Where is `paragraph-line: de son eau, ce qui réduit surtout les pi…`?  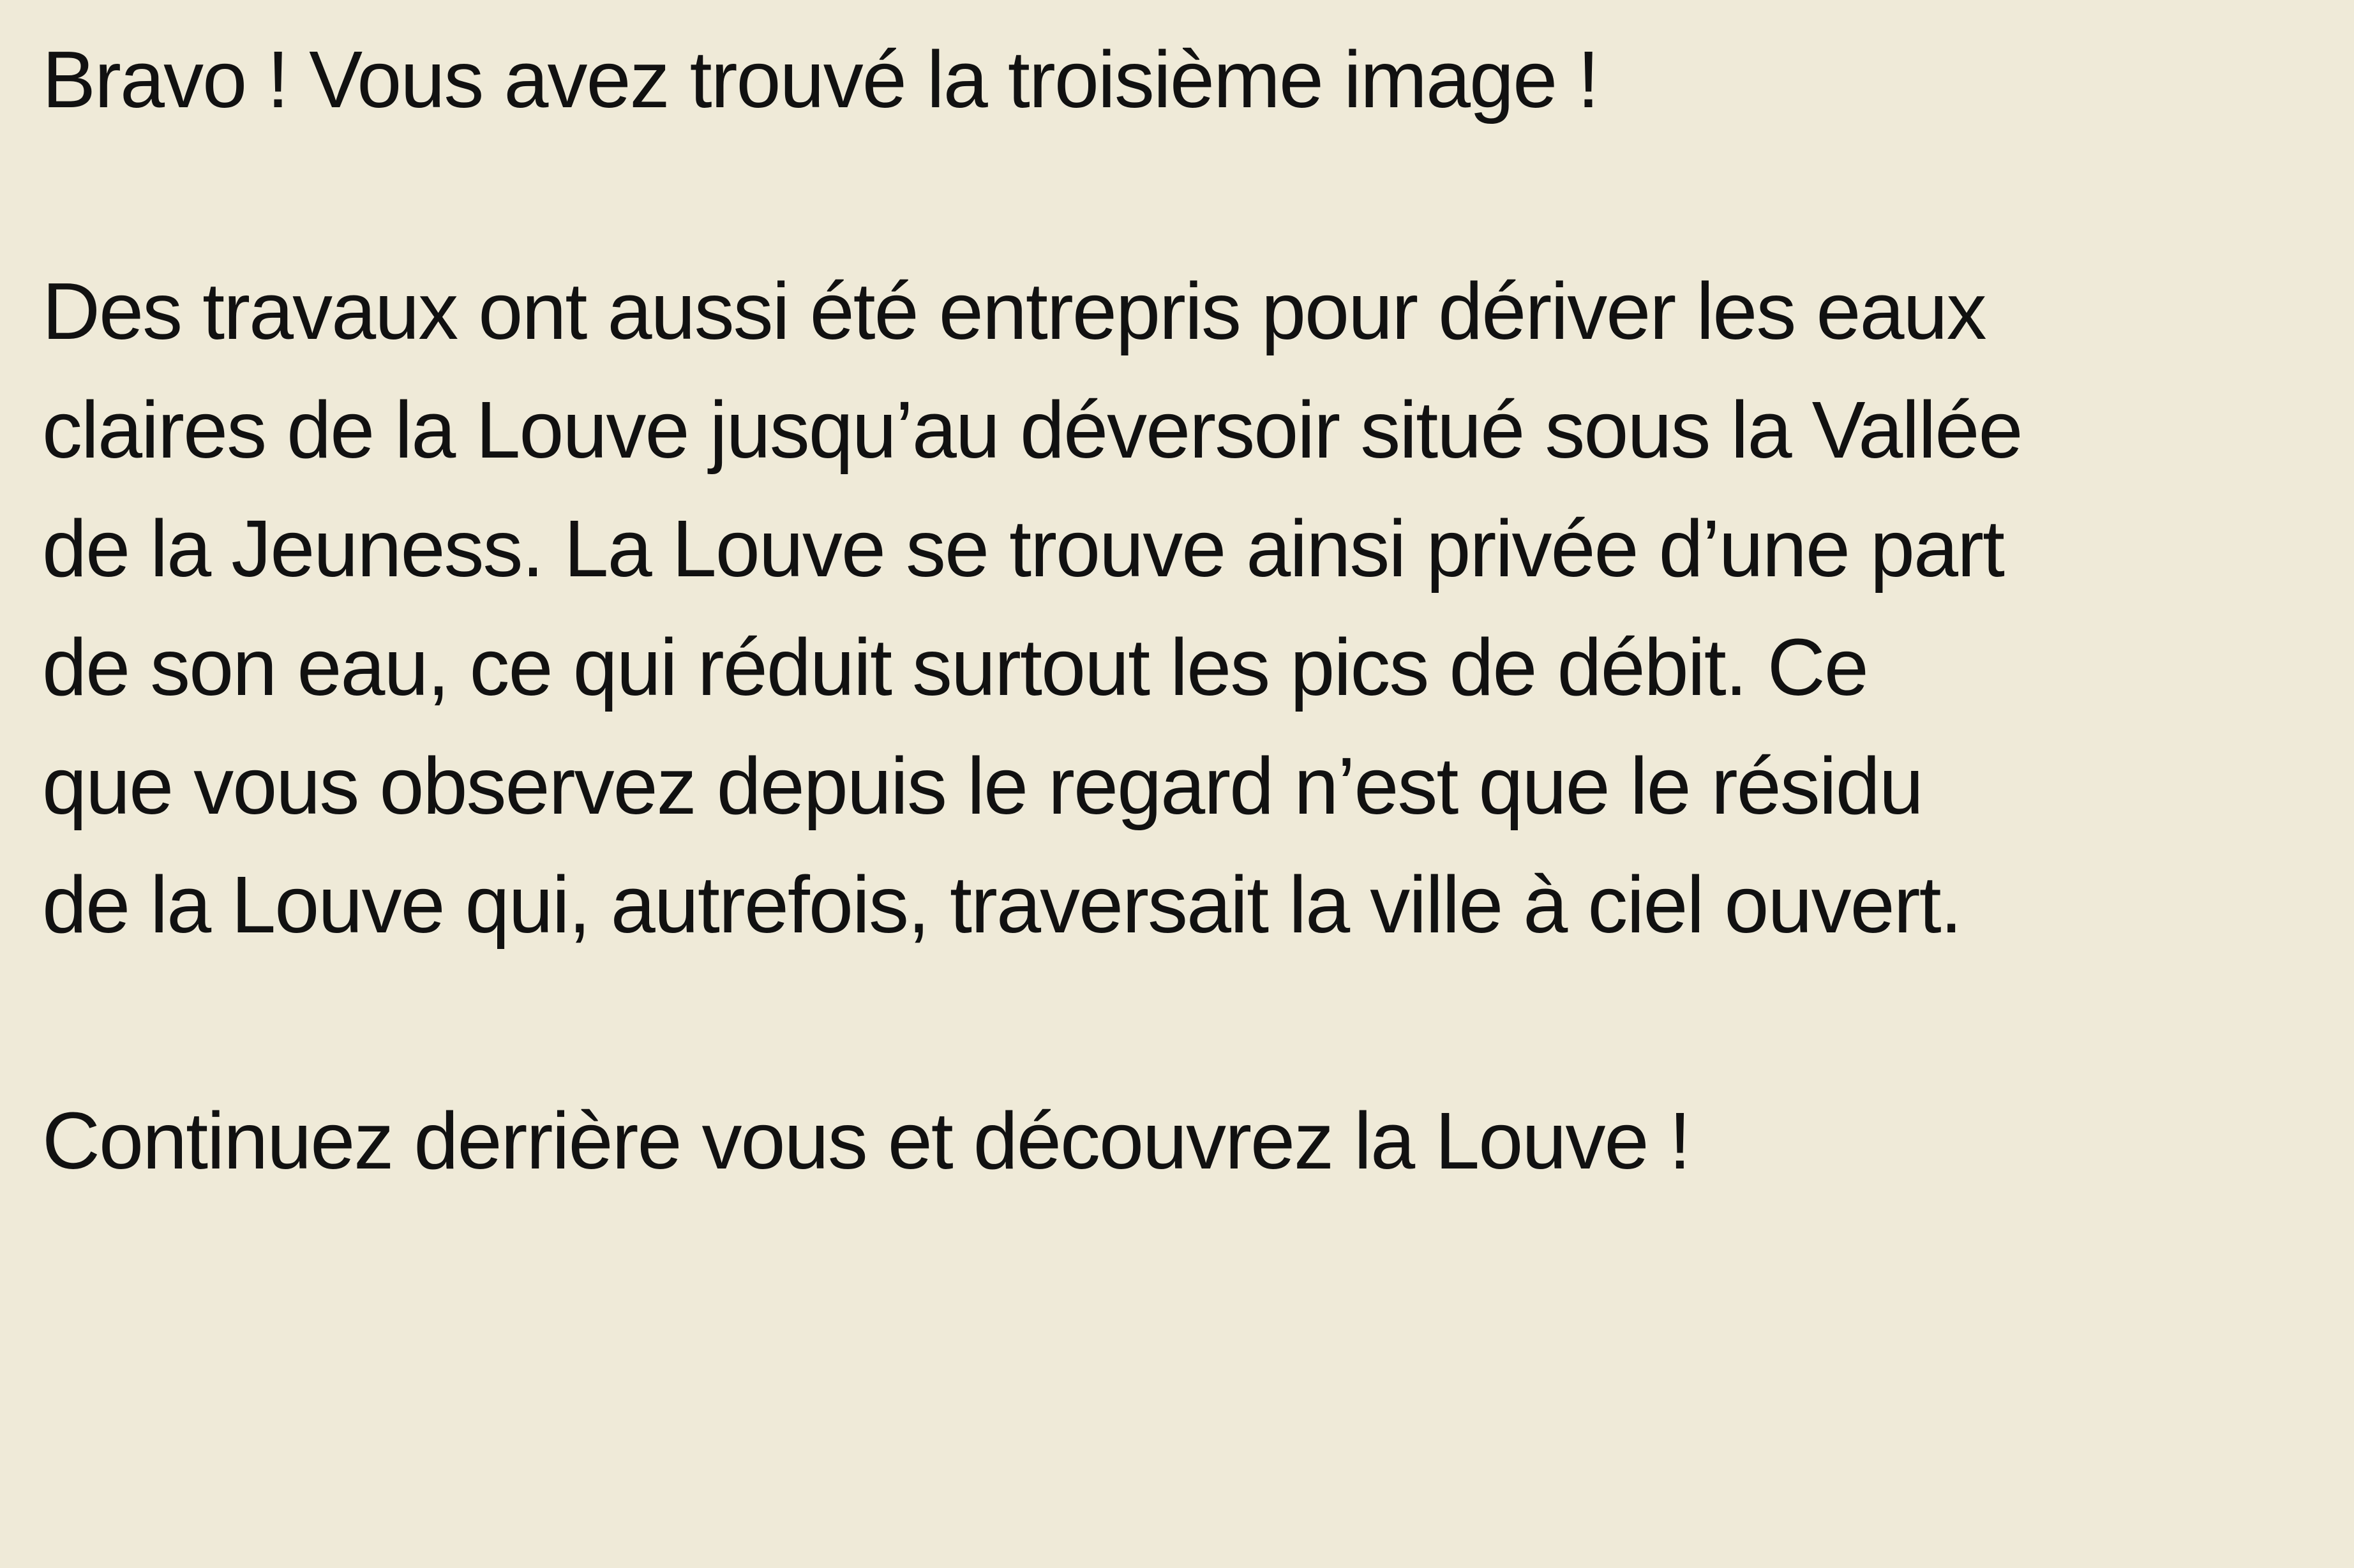
paragraph-line: de son eau, ce qui réduit surtout les pi… is located at coordinates (956, 667).